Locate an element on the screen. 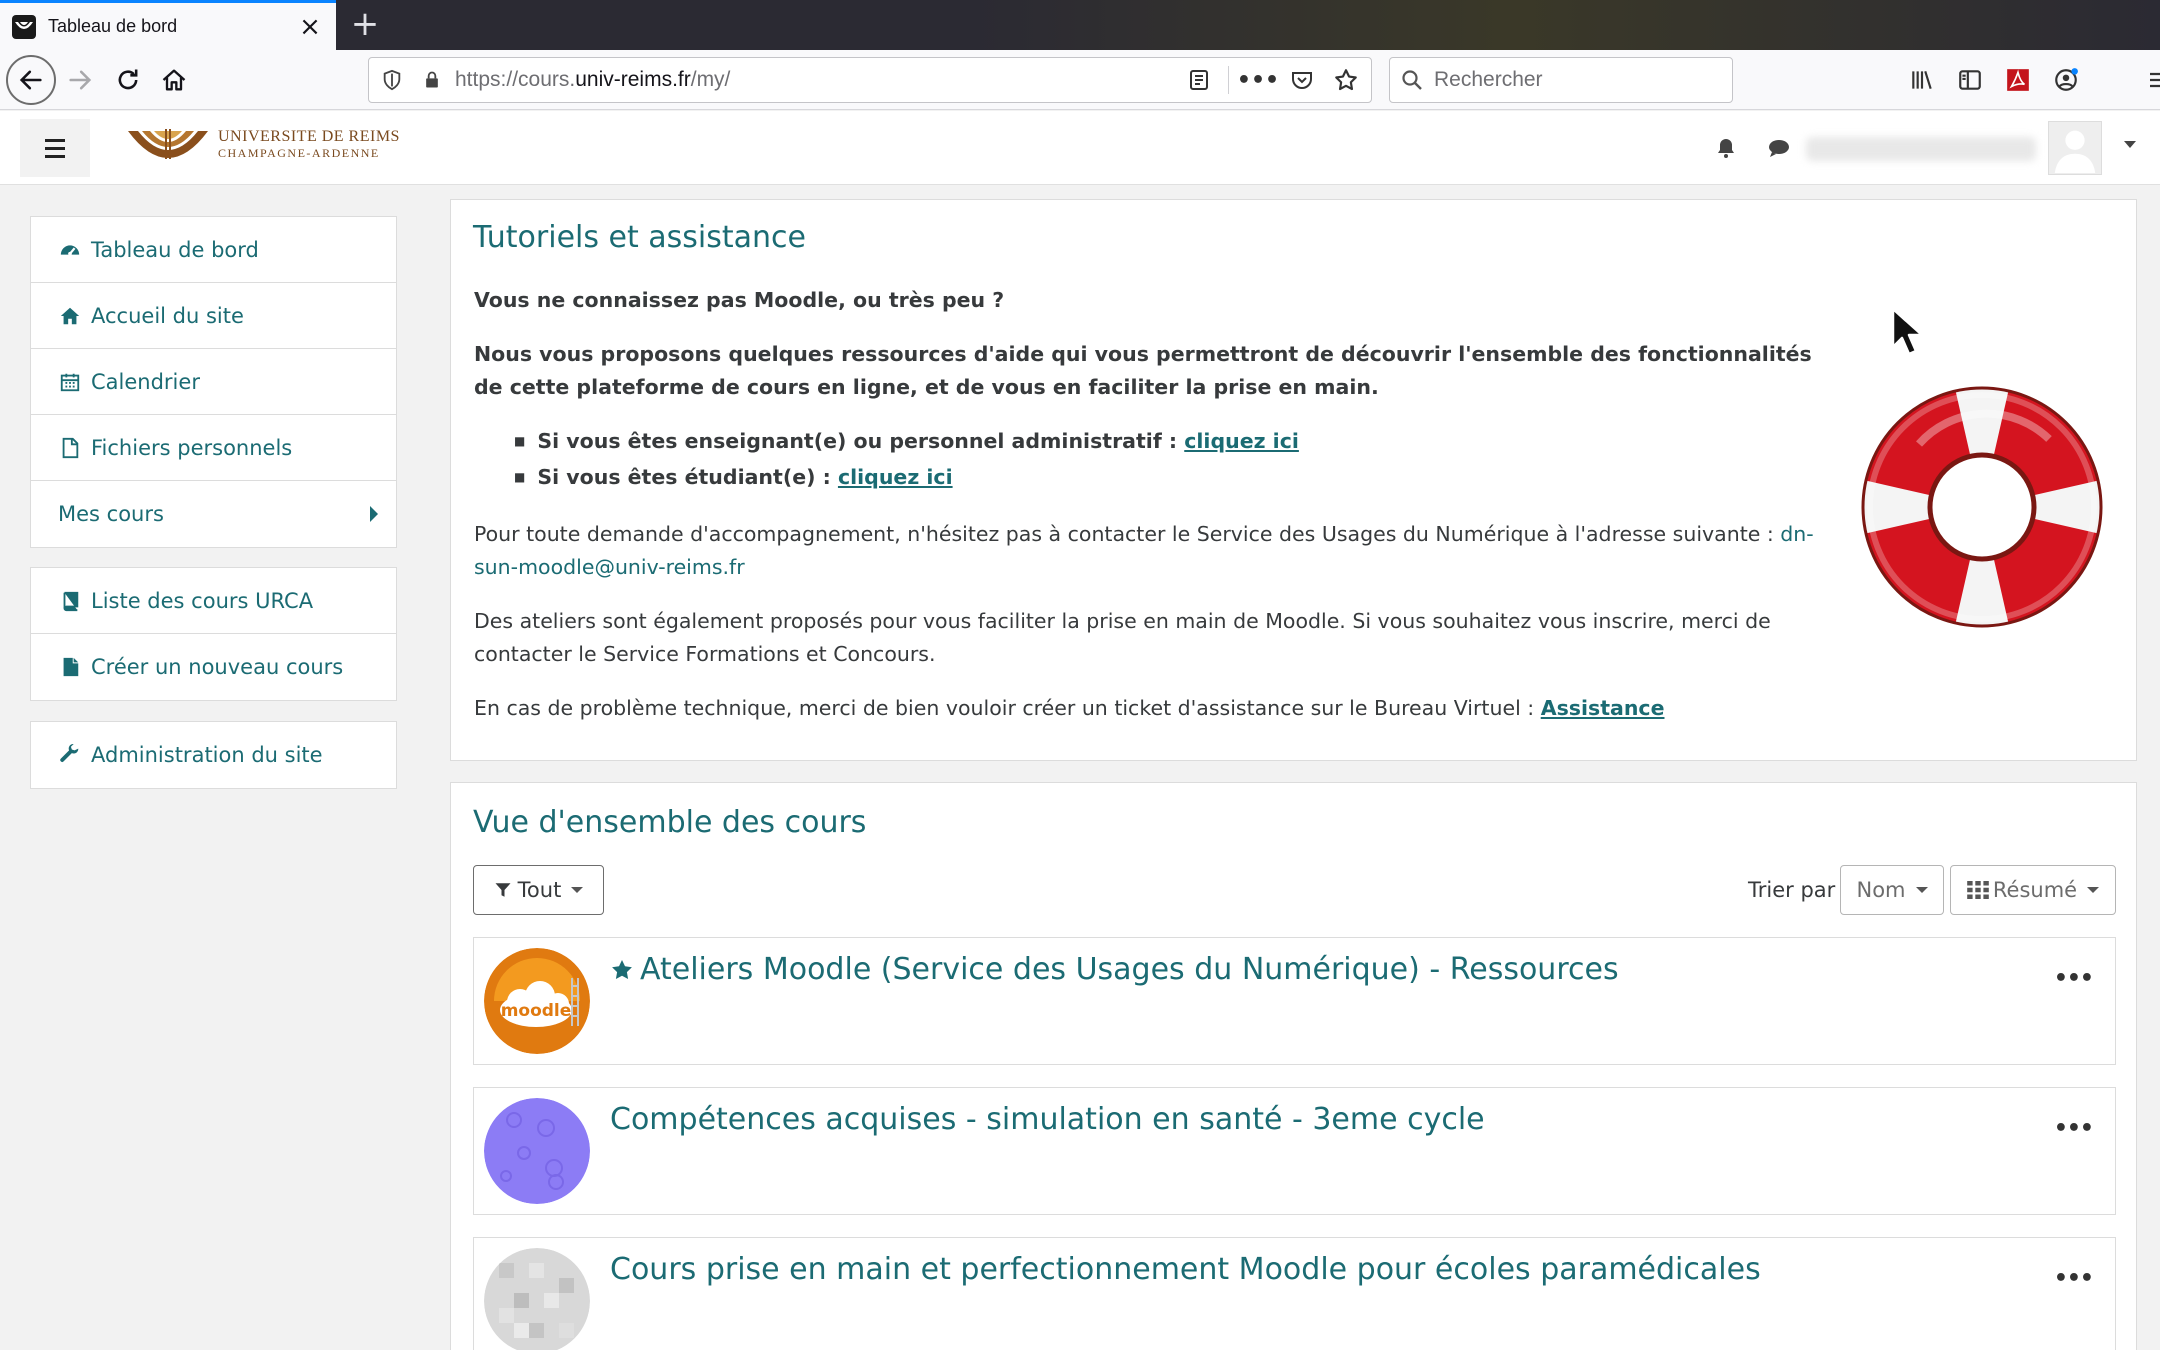  home-button is located at coordinates (174, 80).